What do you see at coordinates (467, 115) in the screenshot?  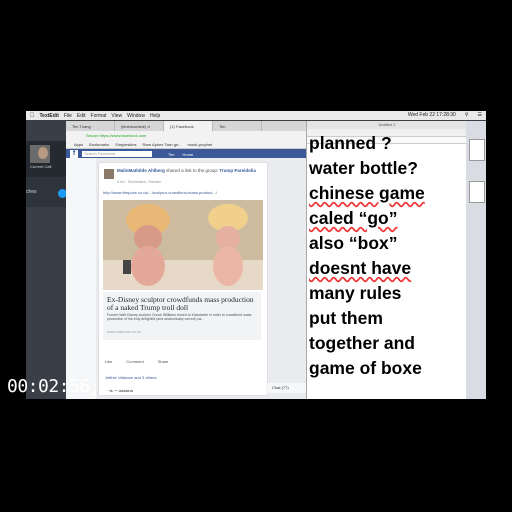 I see `search-icon: ⚲` at bounding box center [467, 115].